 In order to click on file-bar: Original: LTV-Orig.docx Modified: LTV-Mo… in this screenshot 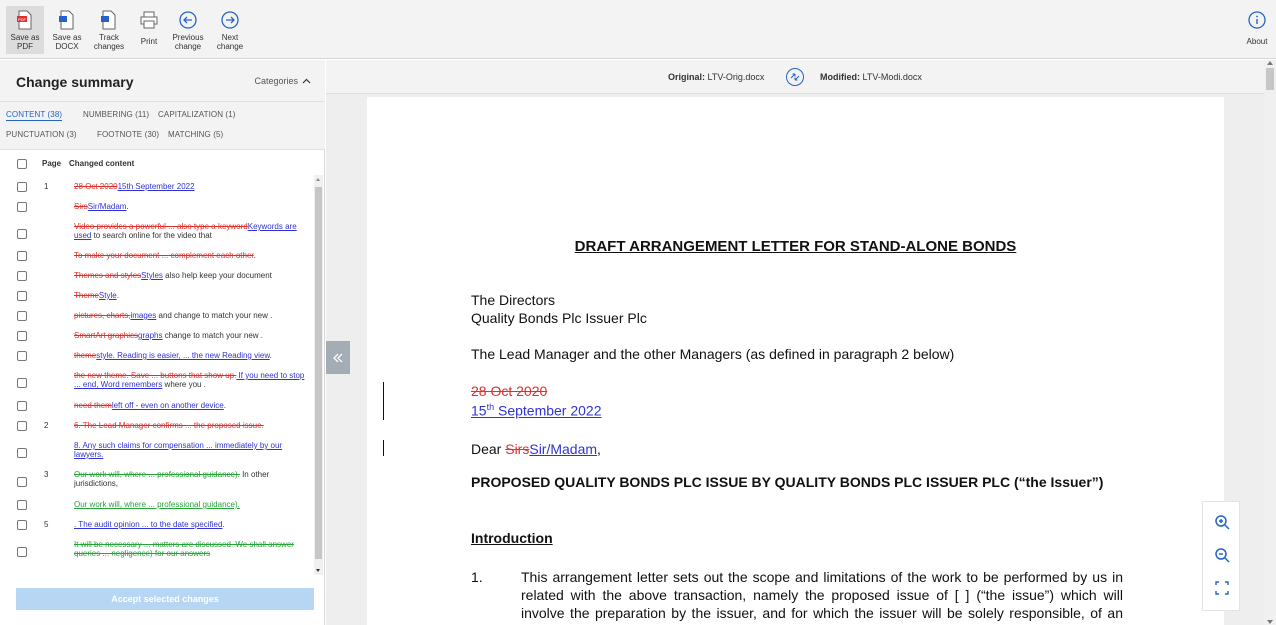, I will do `click(801, 77)`.